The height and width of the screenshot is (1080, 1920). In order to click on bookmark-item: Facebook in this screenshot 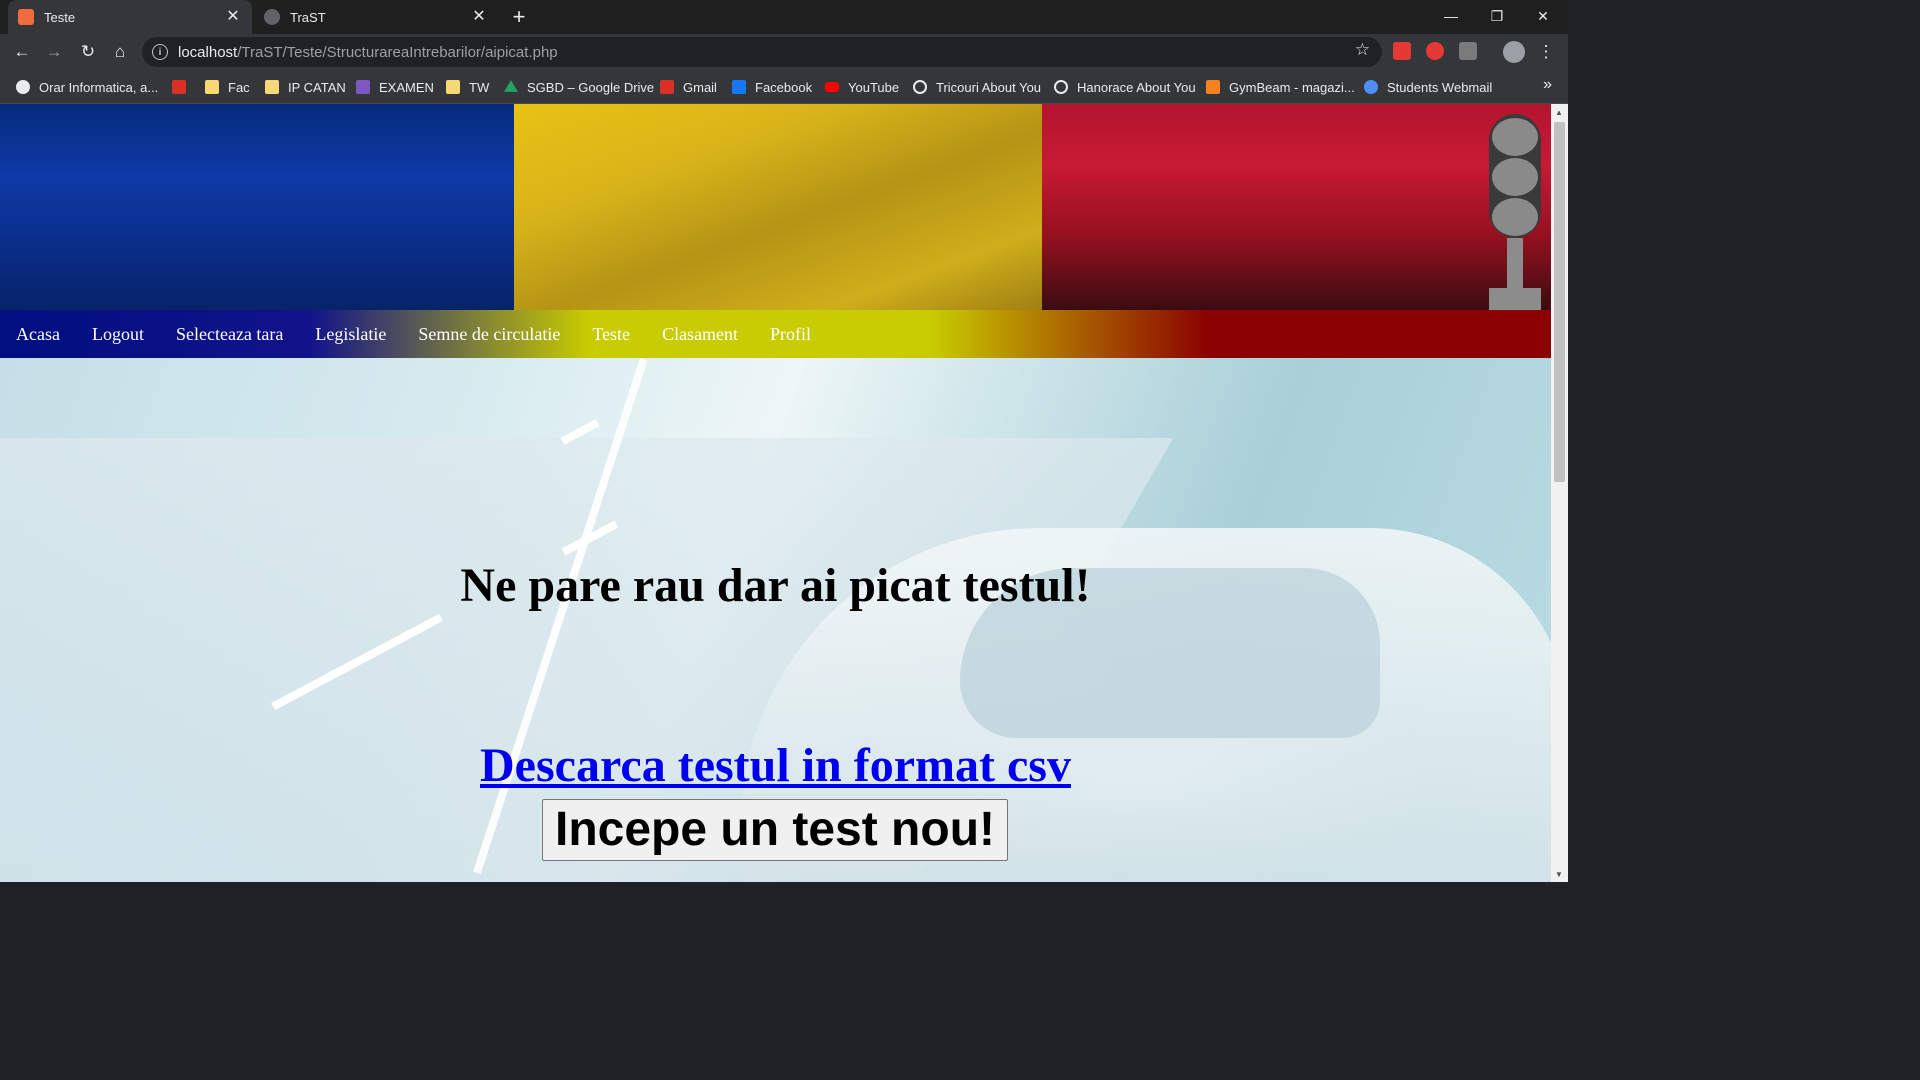, I will do `click(772, 87)`.